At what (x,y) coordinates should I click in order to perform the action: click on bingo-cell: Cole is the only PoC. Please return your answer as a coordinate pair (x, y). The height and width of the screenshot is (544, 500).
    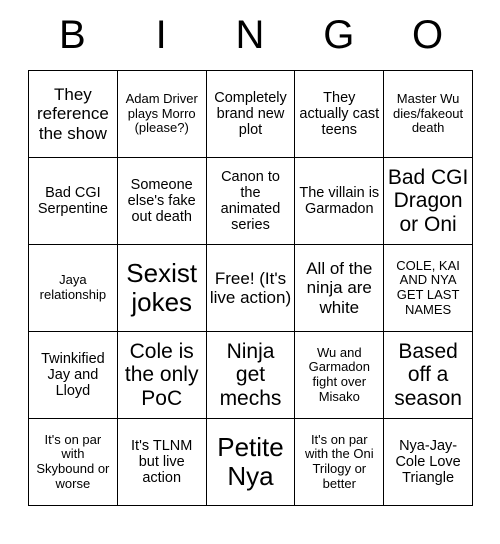
    Looking at the image, I should click on (161, 375).